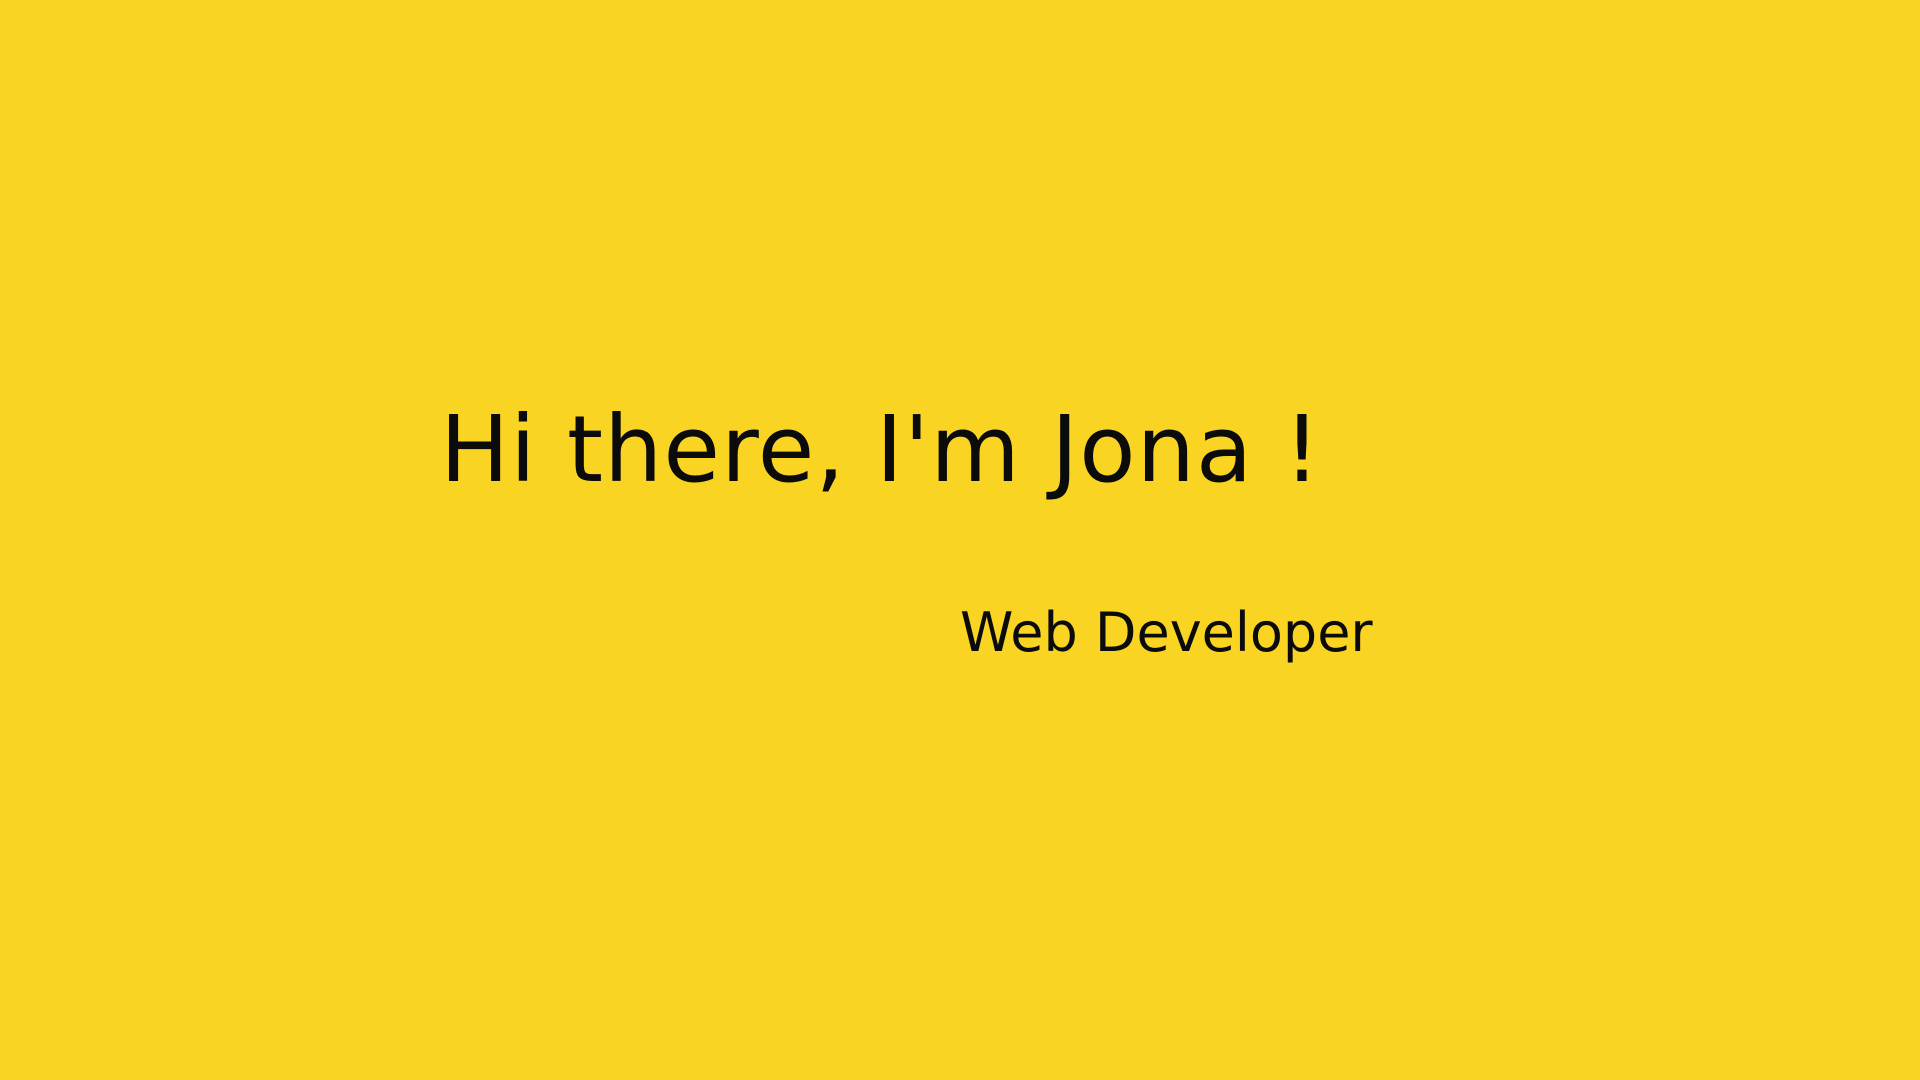  I want to click on hero-headline: Hi there, I'm Jona !, so click(881, 449).